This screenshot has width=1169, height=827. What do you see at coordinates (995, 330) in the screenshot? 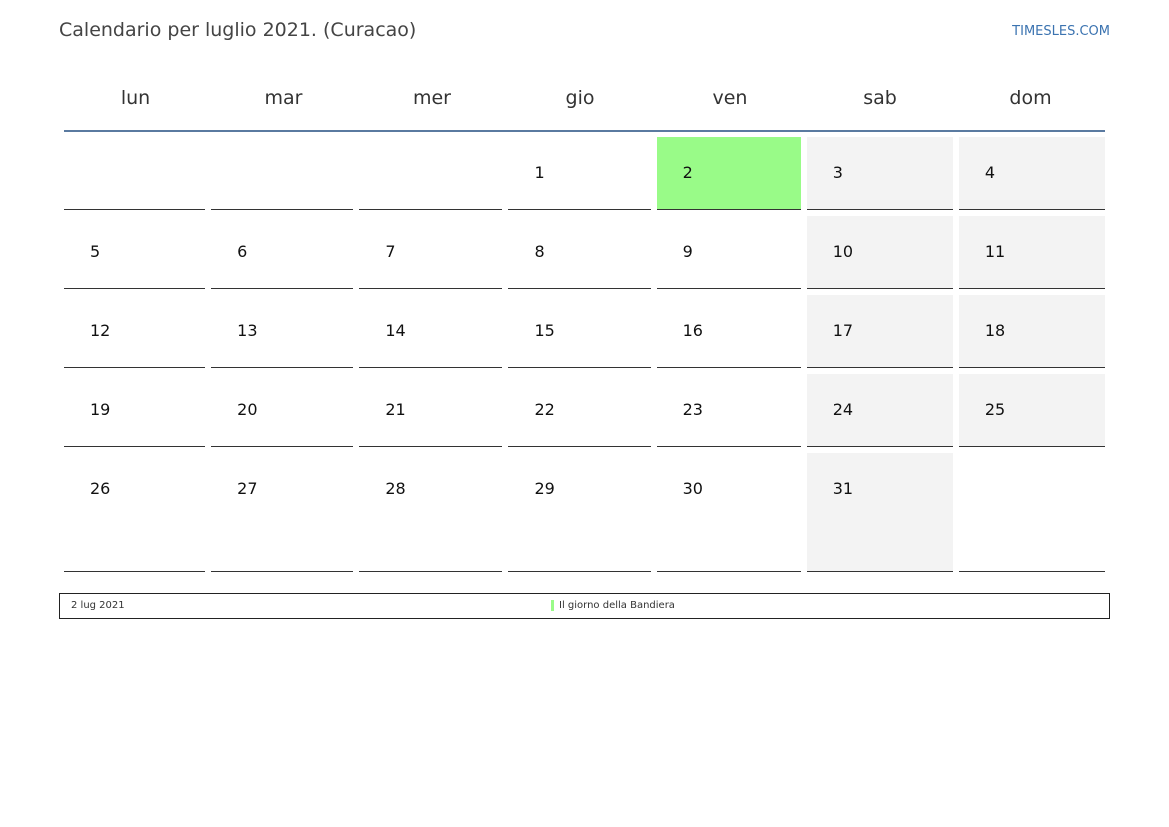
I see `day-number: 18` at bounding box center [995, 330].